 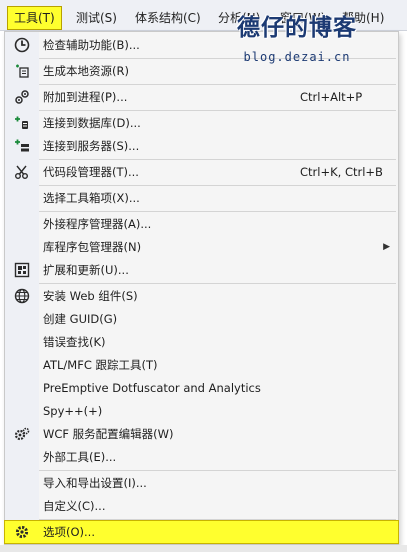 I want to click on web-globe-icon, so click(x=22, y=296).